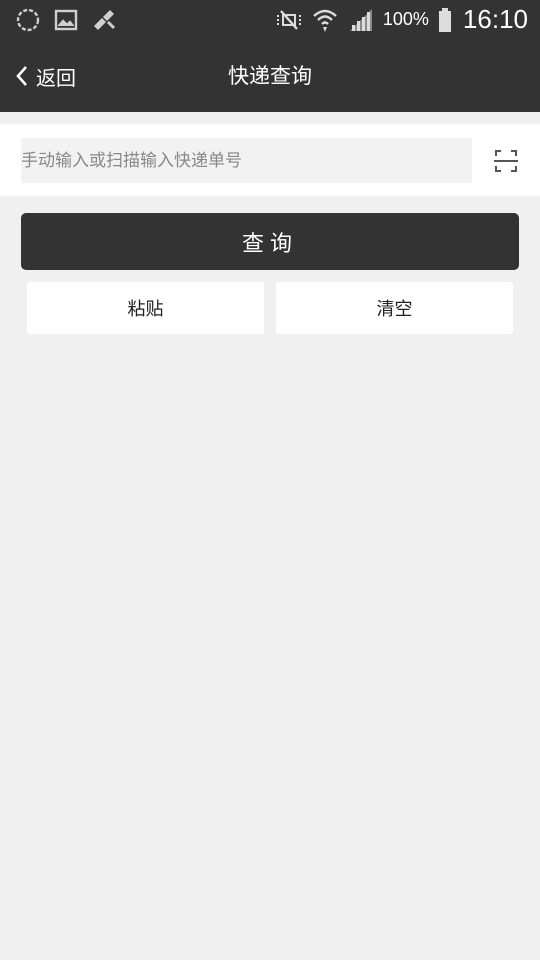  What do you see at coordinates (28, 20) in the screenshot?
I see `sync-icon` at bounding box center [28, 20].